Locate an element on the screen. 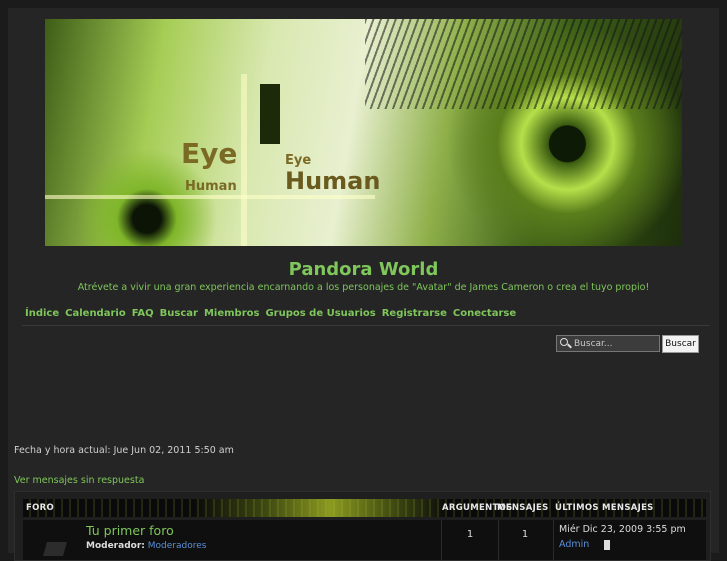 The image size is (727, 561). nav-search: Buscar is located at coordinates (179, 313).